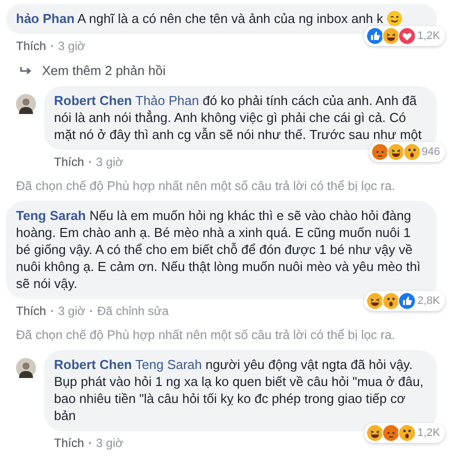 Image resolution: width=451 pixels, height=456 pixels. I want to click on winking-face-icon, so click(394, 18).